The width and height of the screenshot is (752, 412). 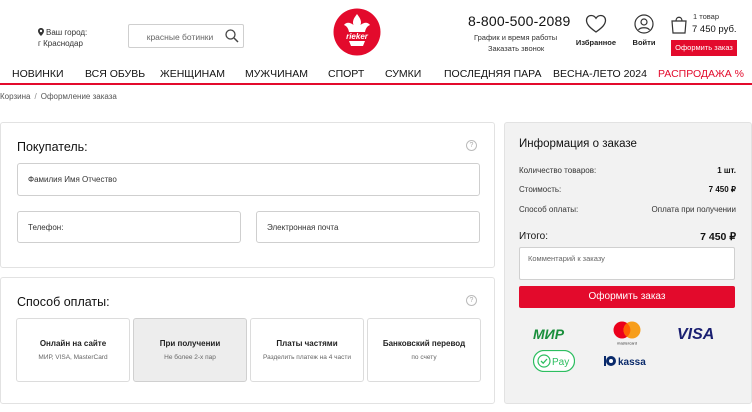 I want to click on nav-item-spring-summer: Весна-лето 2024, so click(x=600, y=74).